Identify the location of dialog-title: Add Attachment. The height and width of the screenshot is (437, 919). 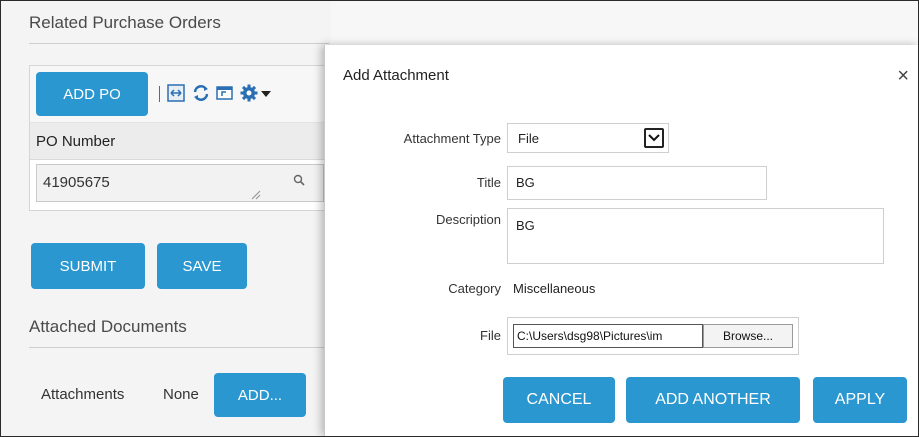
(396, 75).